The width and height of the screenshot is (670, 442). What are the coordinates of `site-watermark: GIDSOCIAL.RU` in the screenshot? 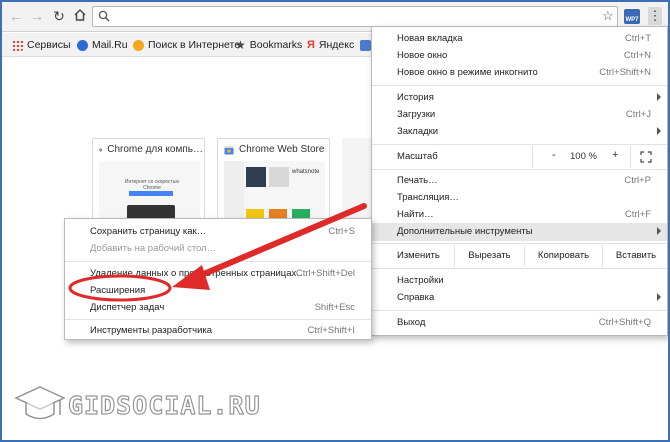 It's located at (140, 407).